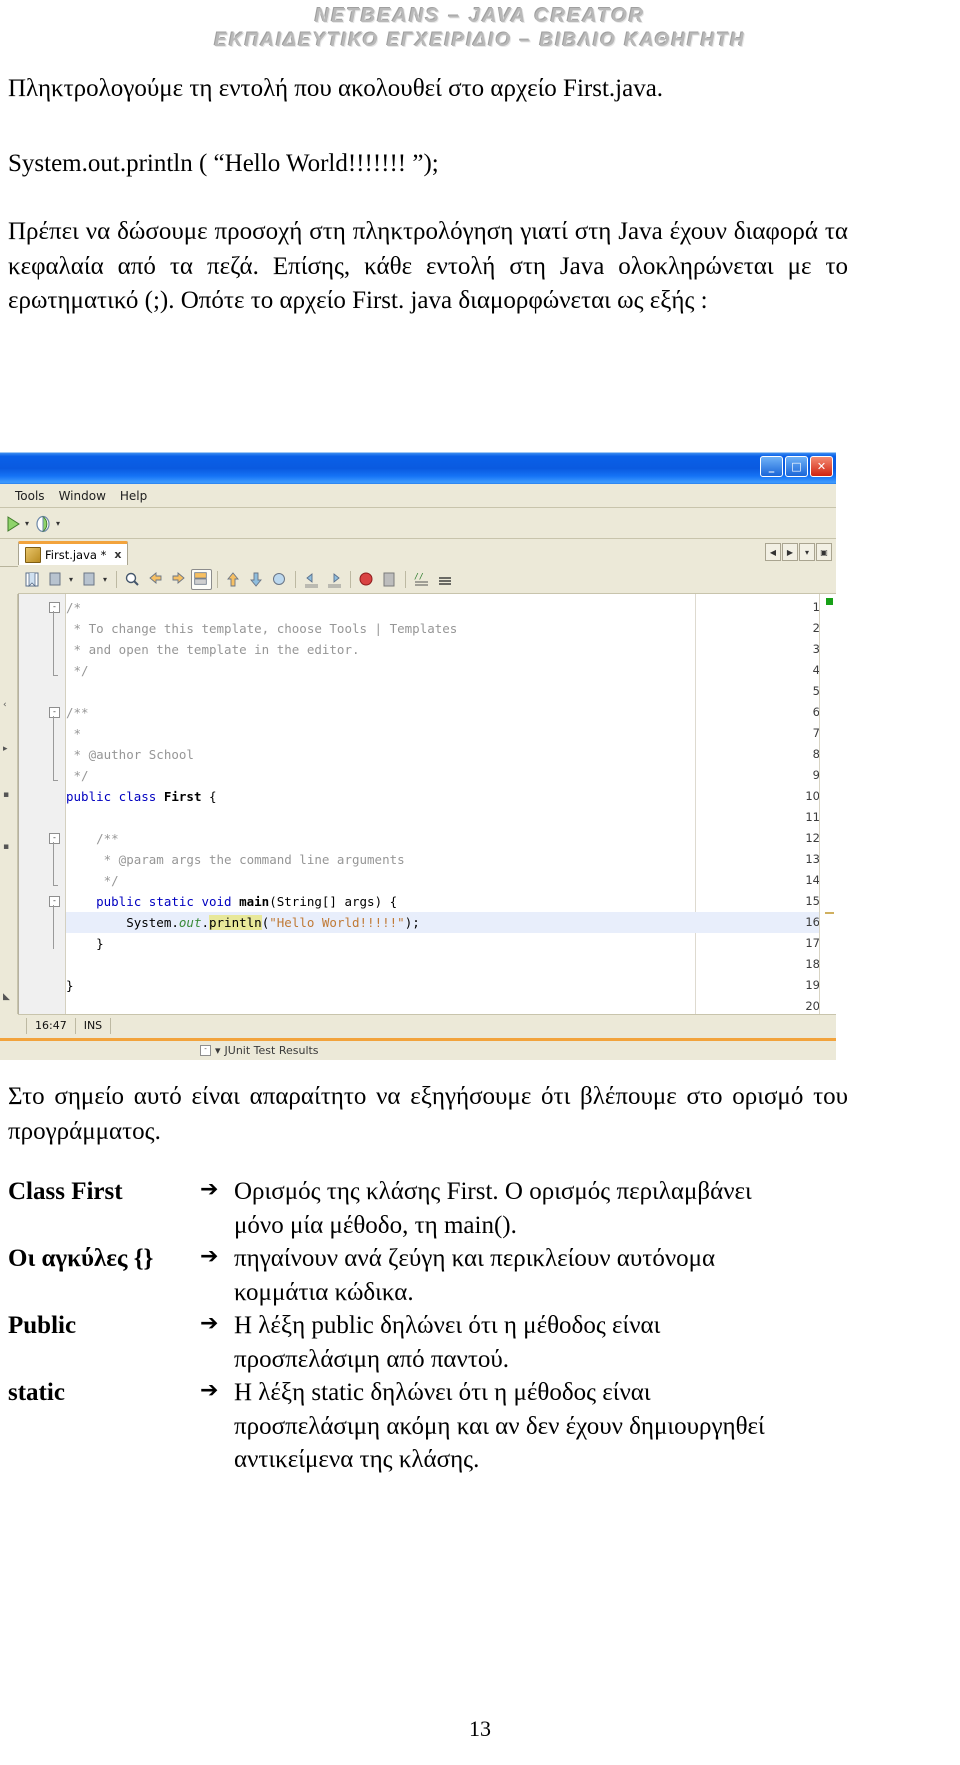 The image size is (960, 1765). Describe the element at coordinates (205, 1050) in the screenshot. I see `collapse-icon: -` at that location.